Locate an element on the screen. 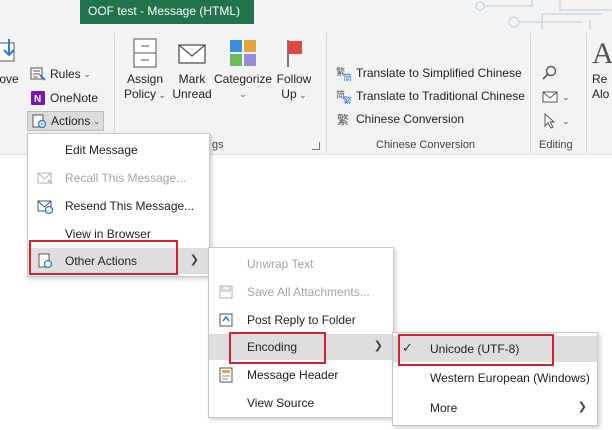 The height and width of the screenshot is (430, 612). assign-policy-label-2: Policy is located at coordinates (139, 94).